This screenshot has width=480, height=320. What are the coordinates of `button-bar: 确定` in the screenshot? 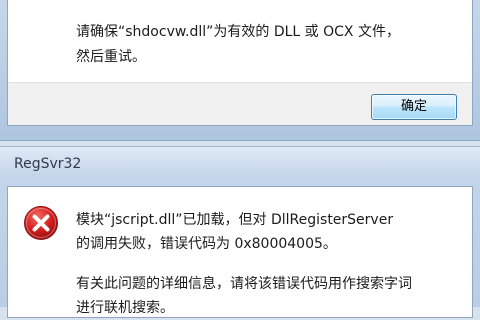 It's located at (240, 103).